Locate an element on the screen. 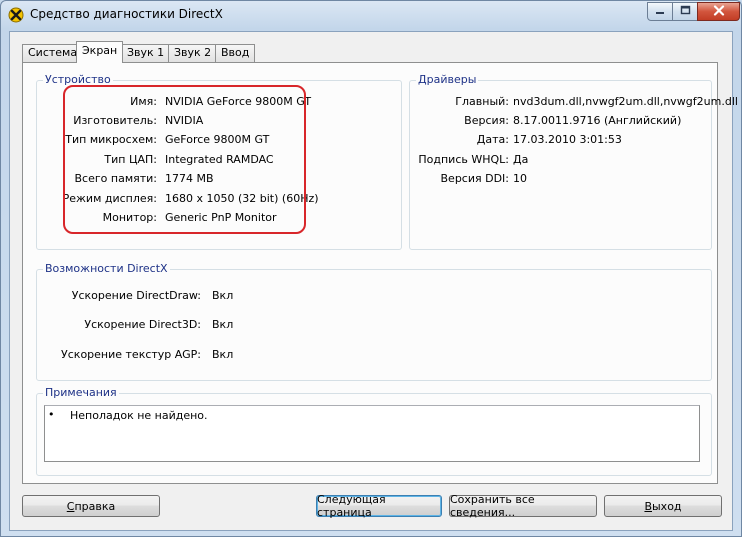  driver-version-label: Версия: is located at coordinates (486, 120).